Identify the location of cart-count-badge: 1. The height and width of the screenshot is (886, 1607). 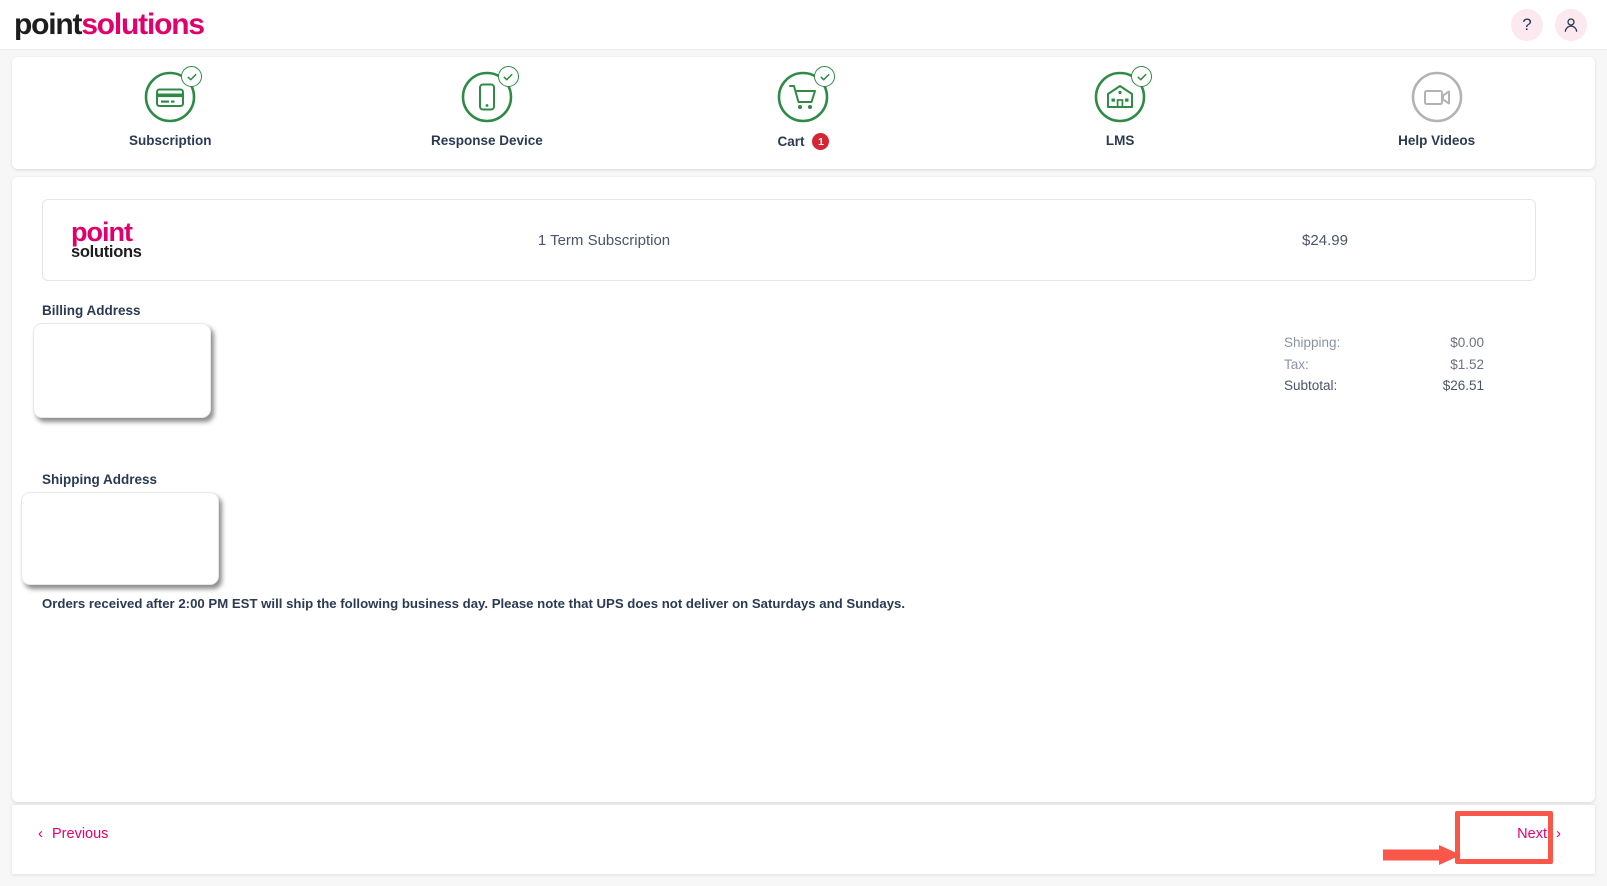
(821, 141).